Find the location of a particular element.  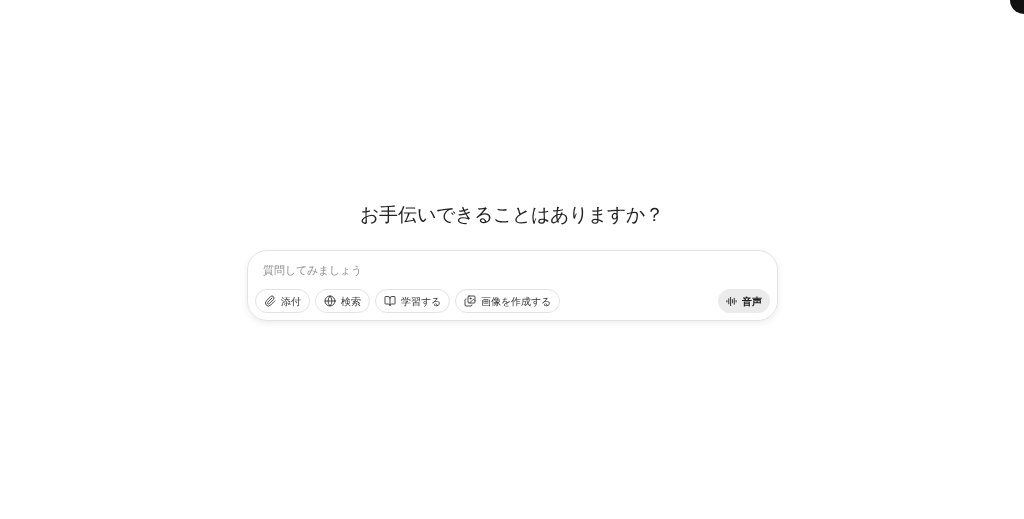

message-input: 質問してみましょう is located at coordinates (516, 270).